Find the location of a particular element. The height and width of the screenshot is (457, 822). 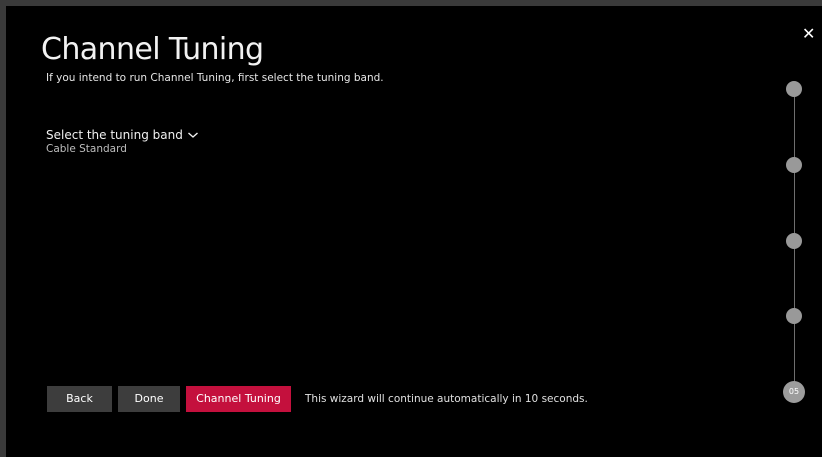

tuning-band-label: Select the tuning band is located at coordinates (114, 135).